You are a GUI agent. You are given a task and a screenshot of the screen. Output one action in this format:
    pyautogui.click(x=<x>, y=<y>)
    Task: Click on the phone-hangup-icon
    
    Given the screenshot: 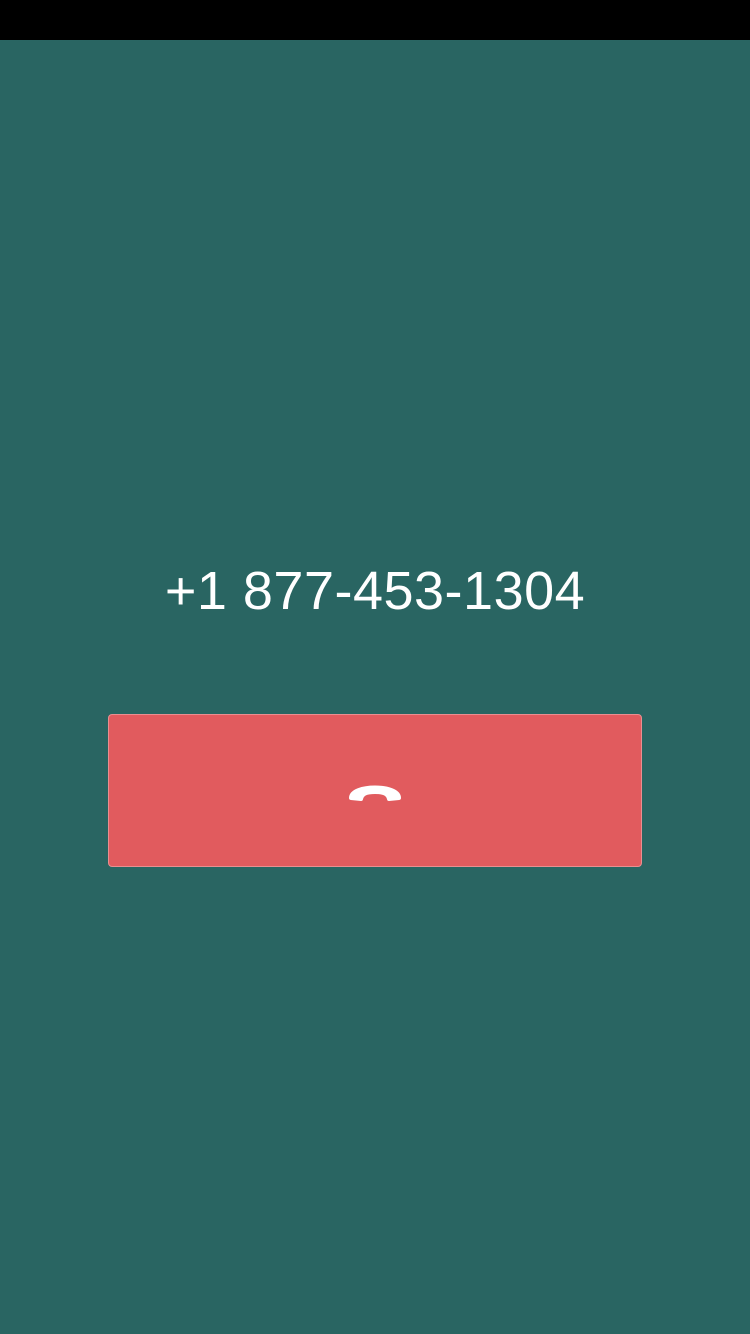 What is the action you would take?
    pyautogui.click(x=375, y=791)
    